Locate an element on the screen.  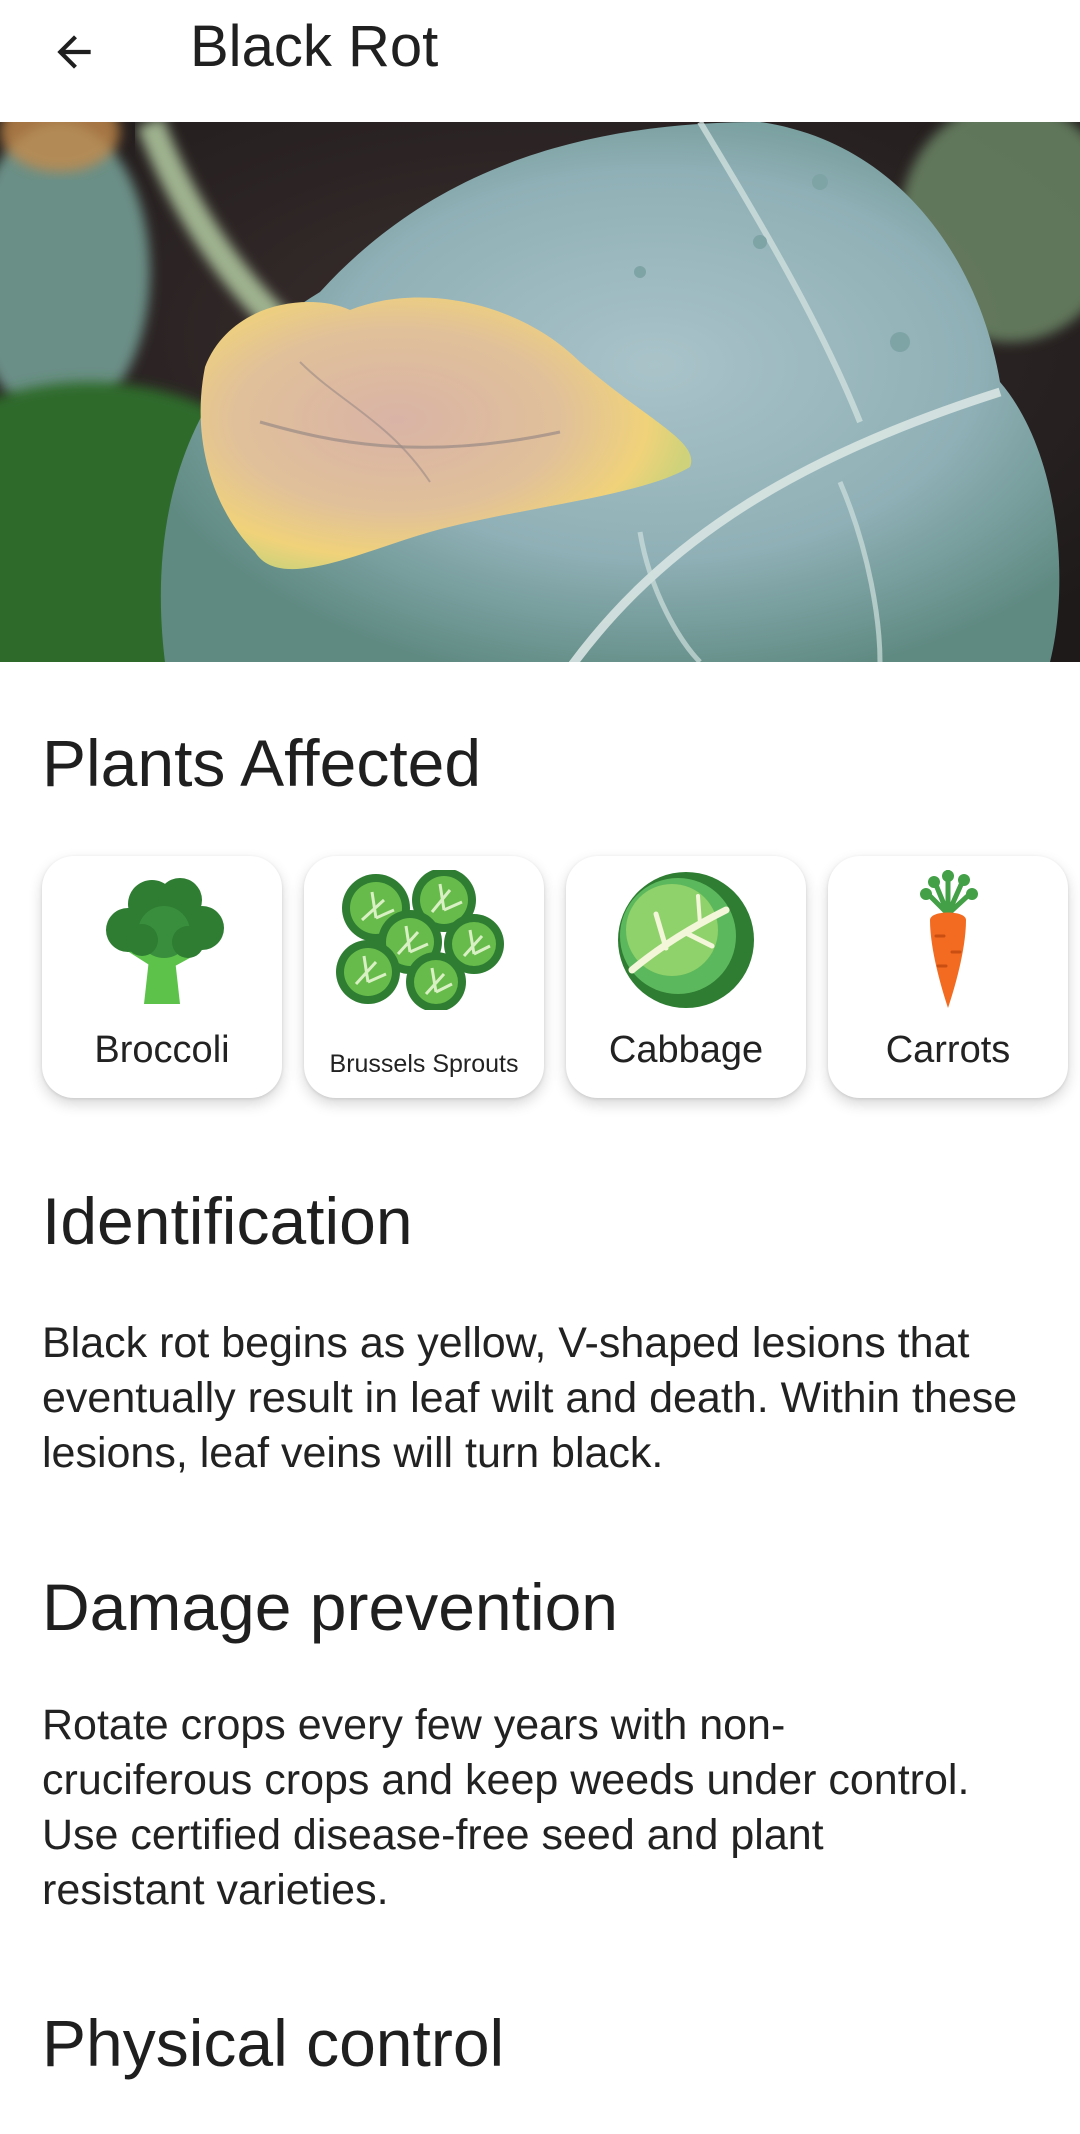
page-title: Black Rot is located at coordinates (314, 46).